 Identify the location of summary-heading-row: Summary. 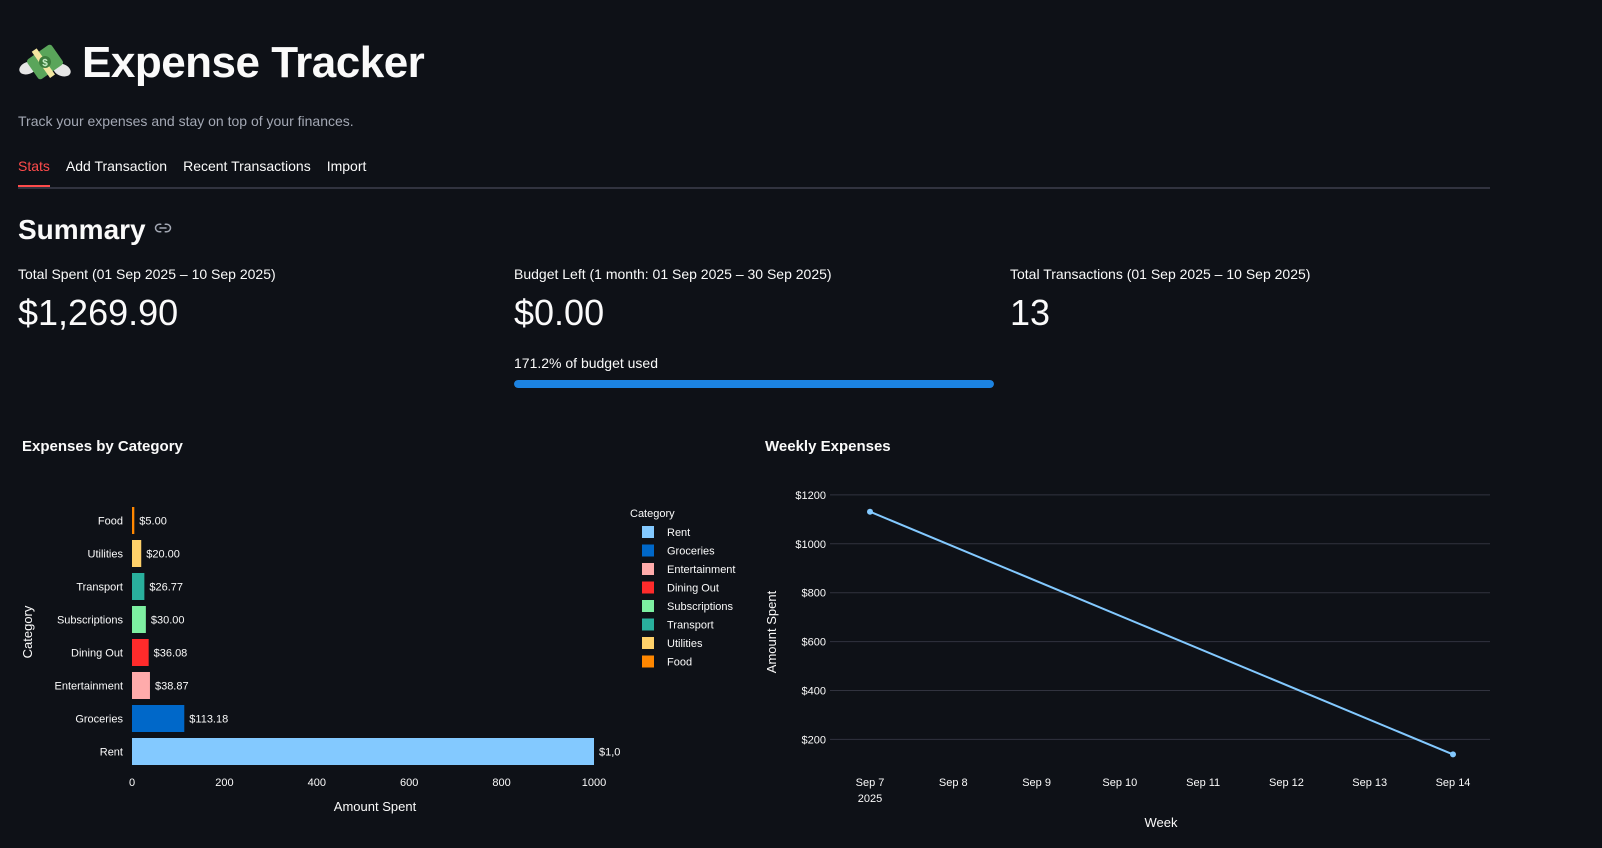
(95, 230).